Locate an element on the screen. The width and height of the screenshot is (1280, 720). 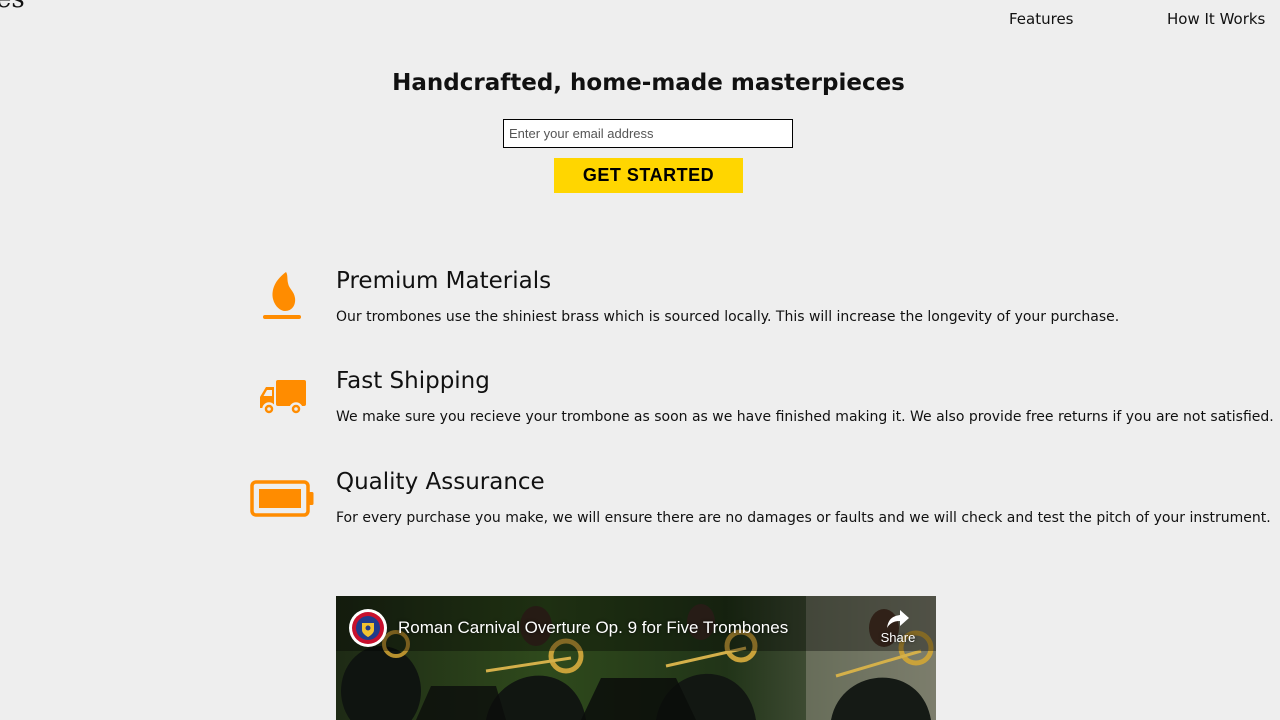
email-input is located at coordinates (648, 133).